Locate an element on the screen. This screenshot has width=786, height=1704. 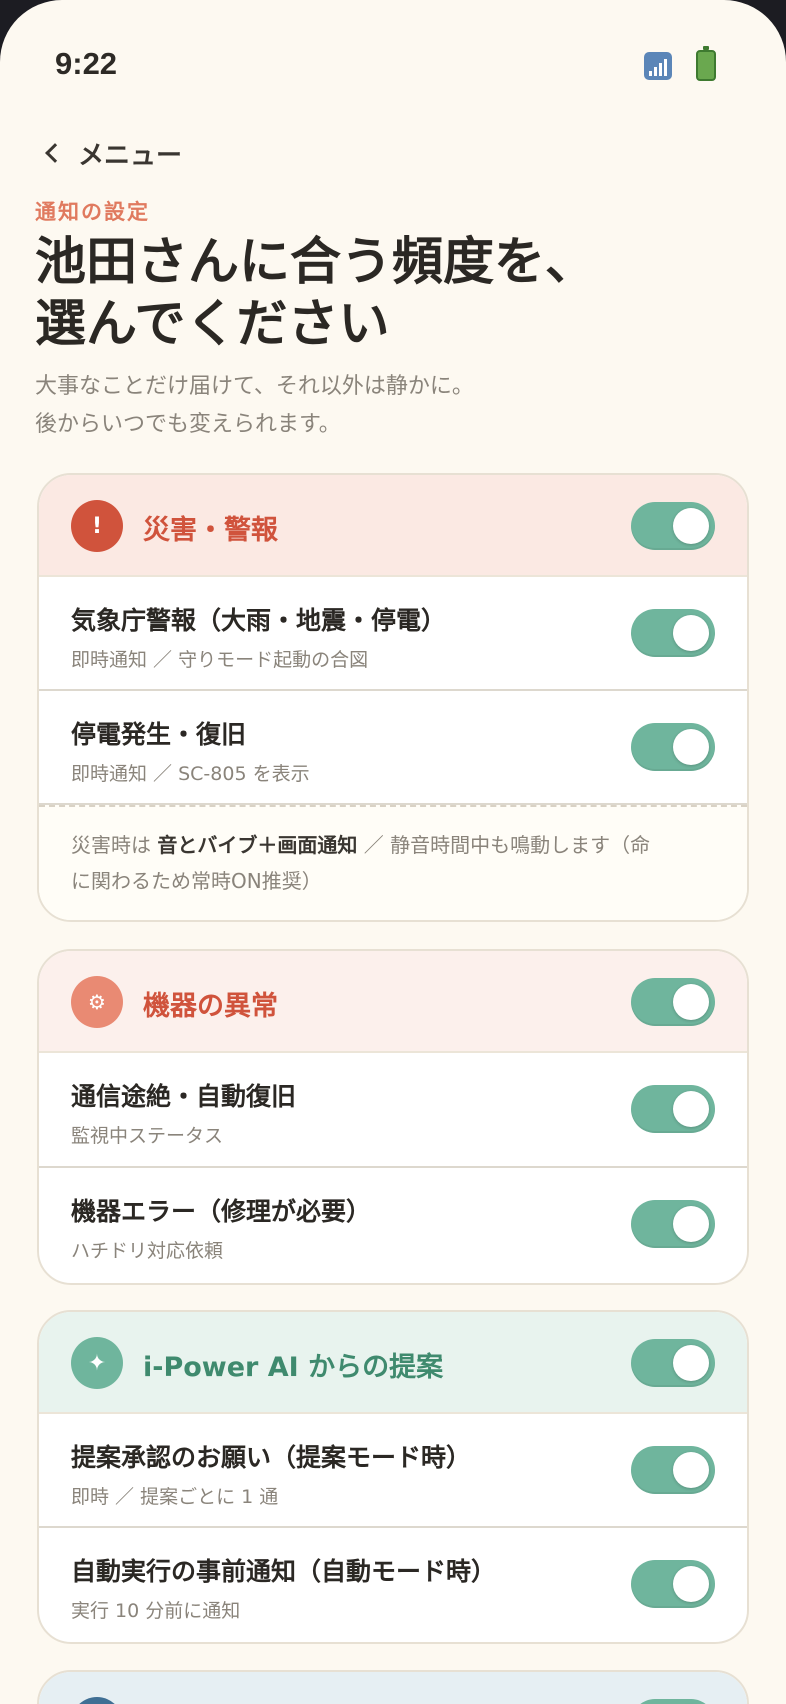
setting-row: 自動実行の事前通知（自動モード時） 実行 10 分前に通知 is located at coordinates (393, 1585).